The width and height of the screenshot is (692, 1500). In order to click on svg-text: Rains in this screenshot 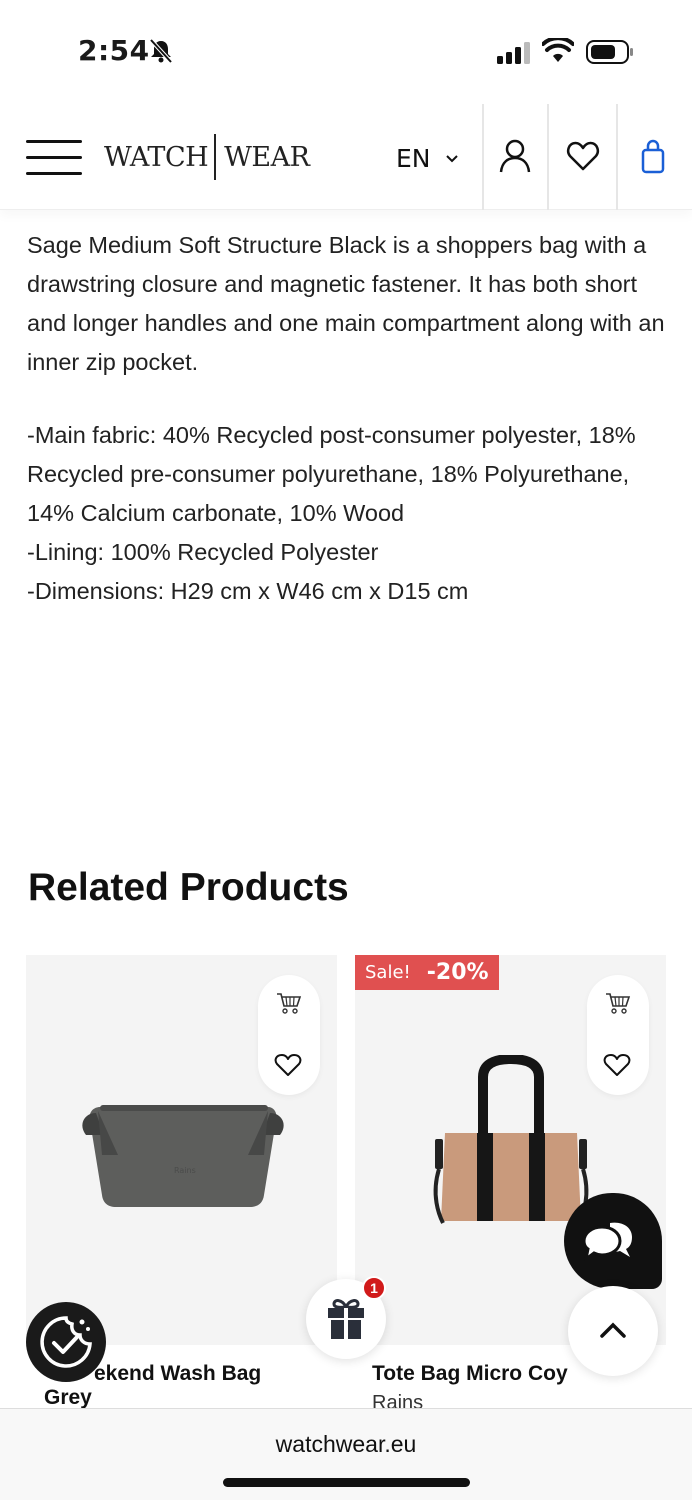, I will do `click(185, 1170)`.